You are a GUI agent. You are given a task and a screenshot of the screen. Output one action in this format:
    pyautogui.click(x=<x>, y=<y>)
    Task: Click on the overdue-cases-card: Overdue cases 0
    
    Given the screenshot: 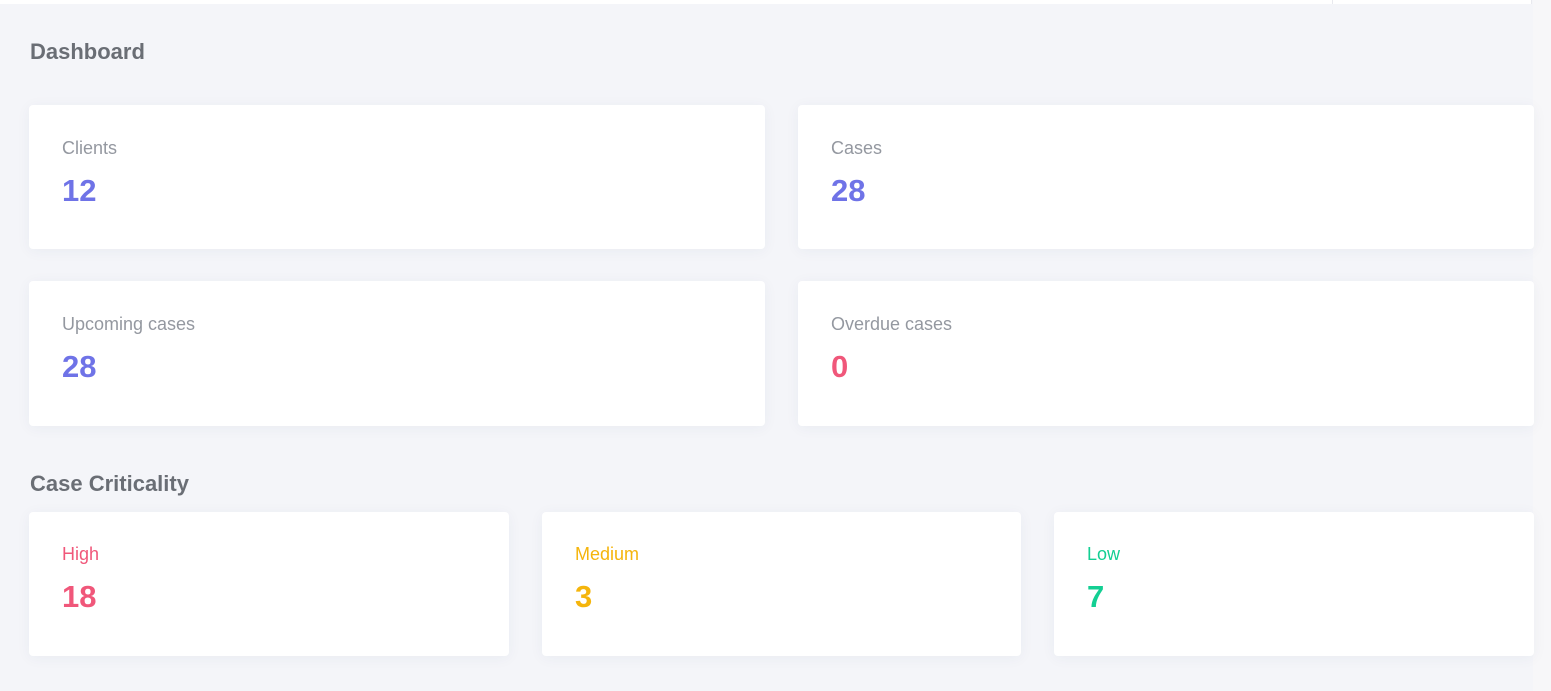 What is the action you would take?
    pyautogui.click(x=1166, y=353)
    